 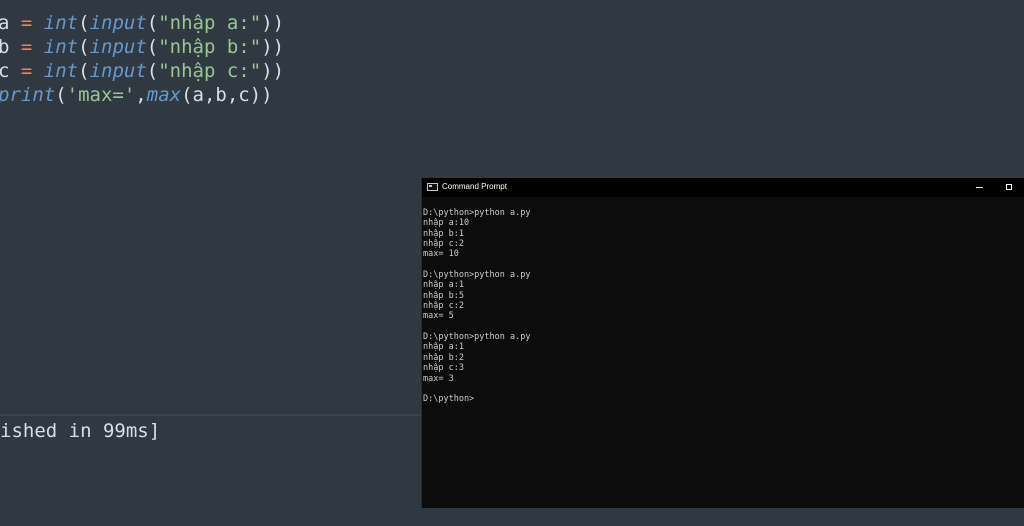 I want to click on code-token: max, so click(x=164, y=95).